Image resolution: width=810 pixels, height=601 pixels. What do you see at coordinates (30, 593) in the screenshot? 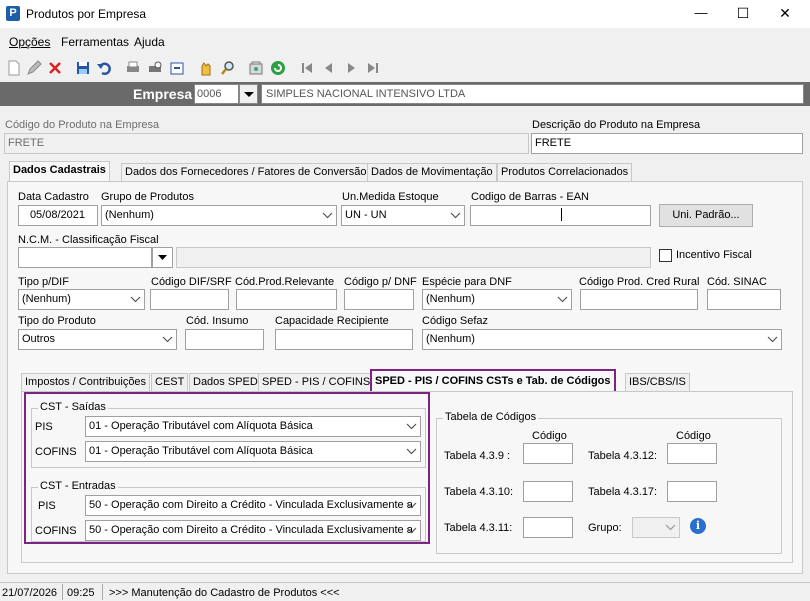
I see `status-date: 21/07/2026` at bounding box center [30, 593].